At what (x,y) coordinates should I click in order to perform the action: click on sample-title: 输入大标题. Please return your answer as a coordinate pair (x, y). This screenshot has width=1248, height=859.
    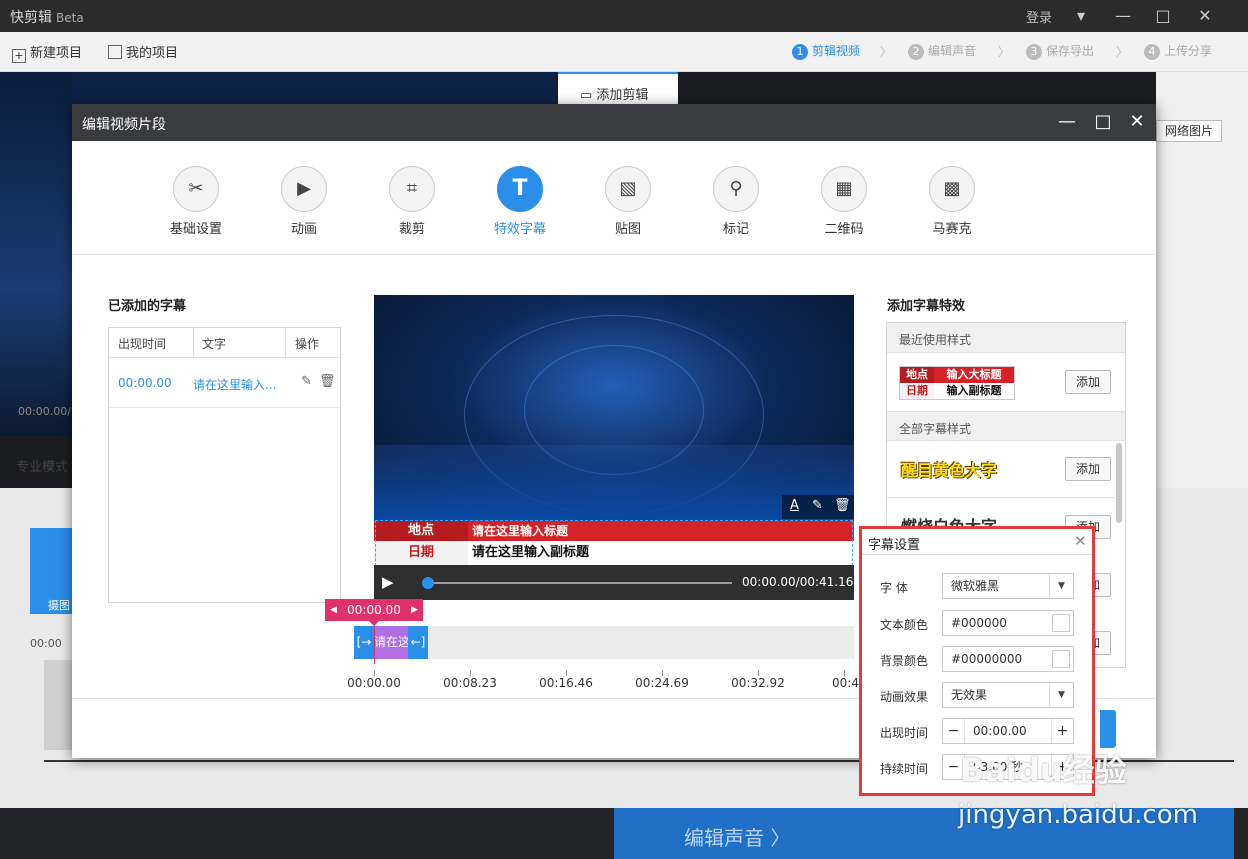
    Looking at the image, I should click on (974, 375).